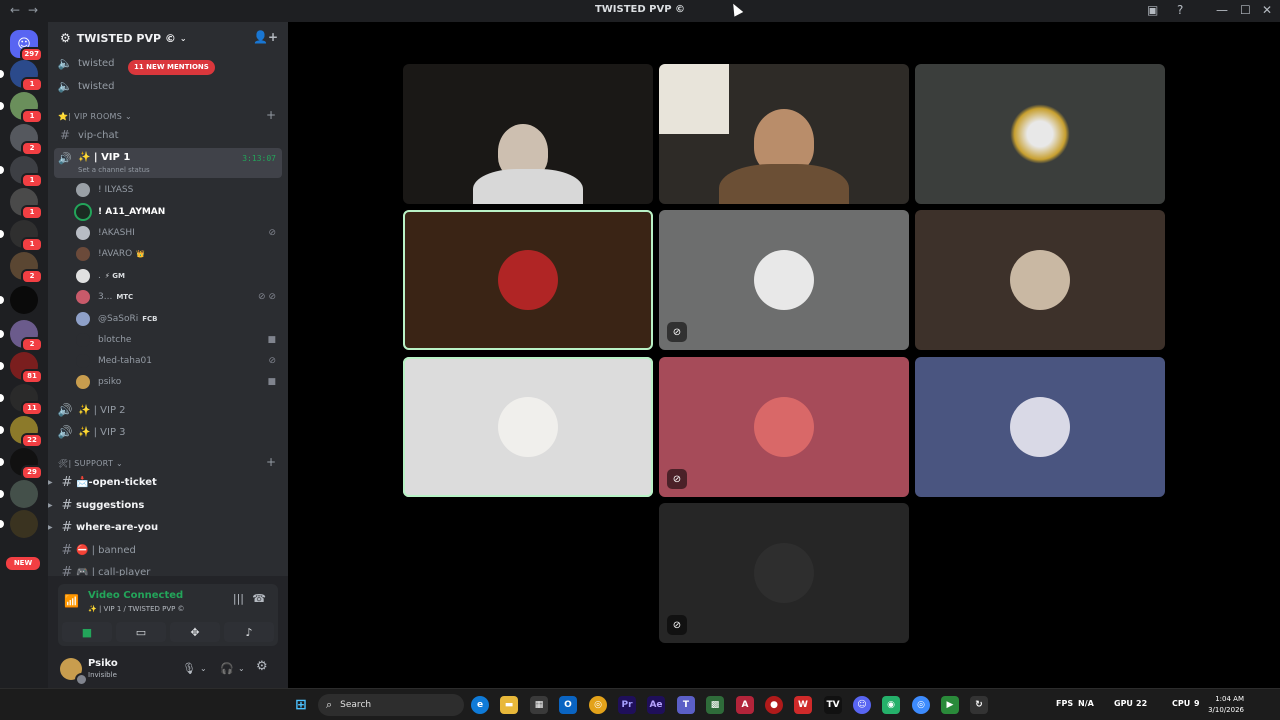  Describe the element at coordinates (179, 297) in the screenshot. I see `voice-member: 3... MTC ⊘ ⊘` at that location.